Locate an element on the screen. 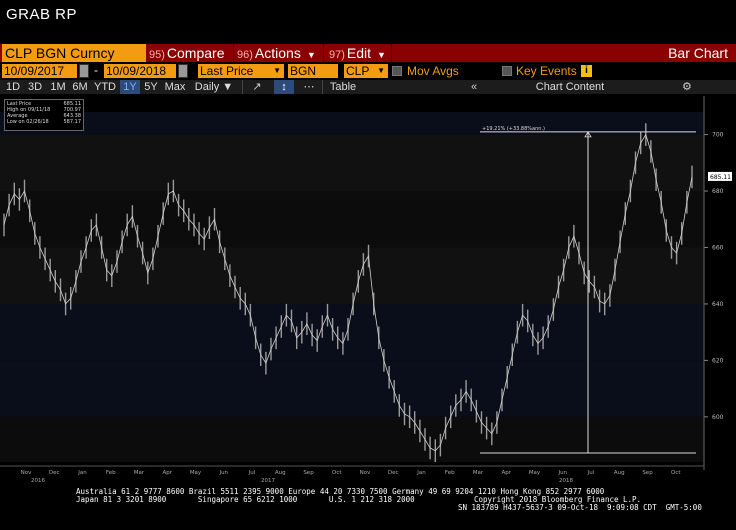 Image resolution: width=736 pixels, height=530 pixels. range-6m: 6M is located at coordinates (80, 87).